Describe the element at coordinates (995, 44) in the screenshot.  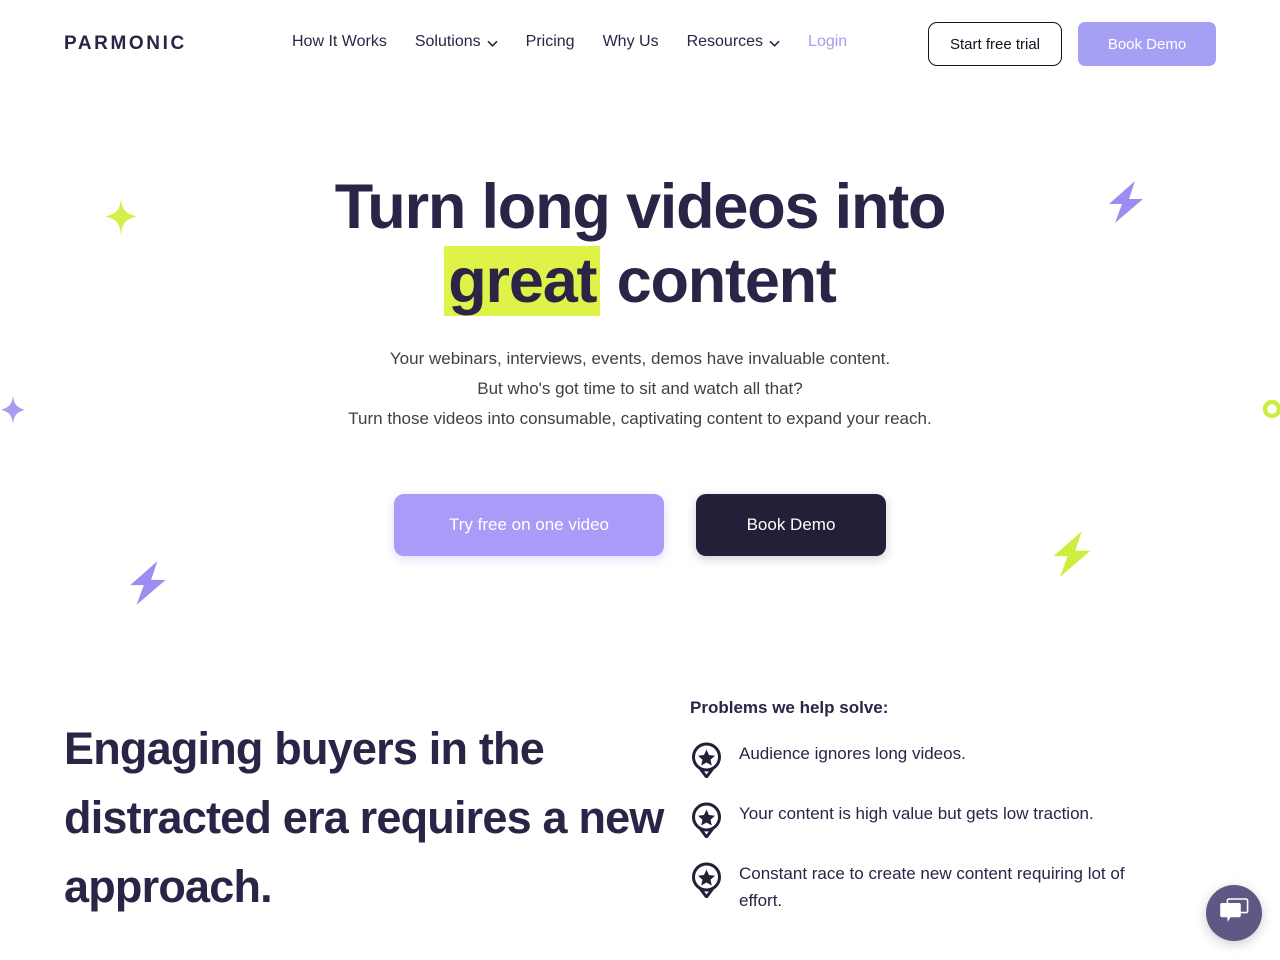
I see `start-free-trial-button: Start free trial` at that location.